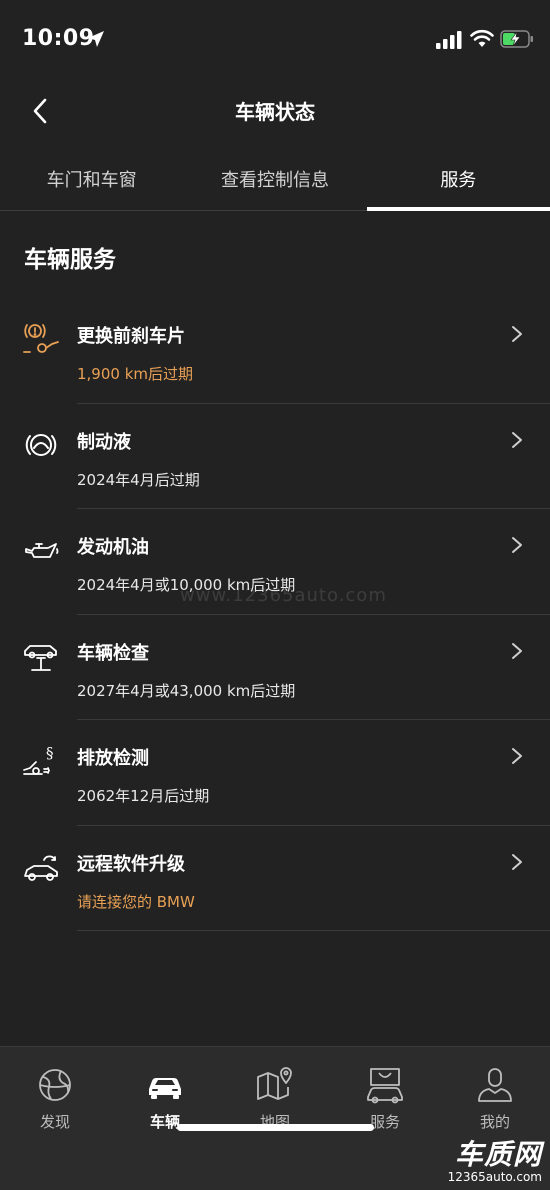  I want to click on service-status: 2024年4月后过期, so click(138, 479).